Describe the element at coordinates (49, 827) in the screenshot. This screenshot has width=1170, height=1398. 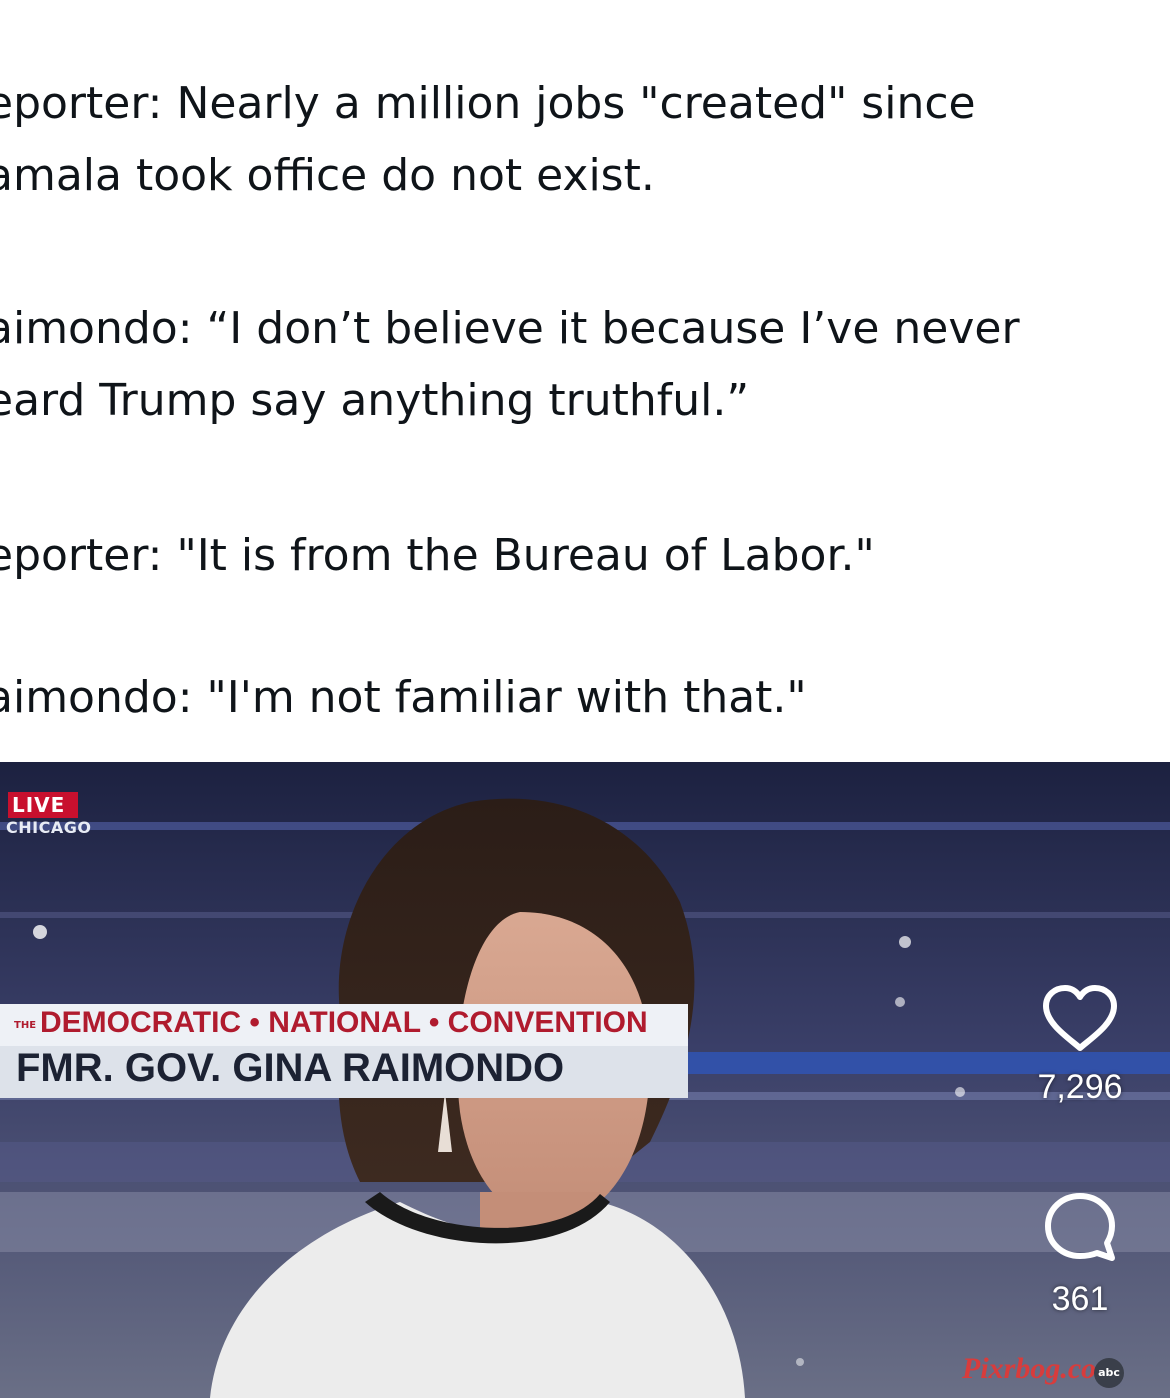
I see `live-location: CHICAGO` at that location.